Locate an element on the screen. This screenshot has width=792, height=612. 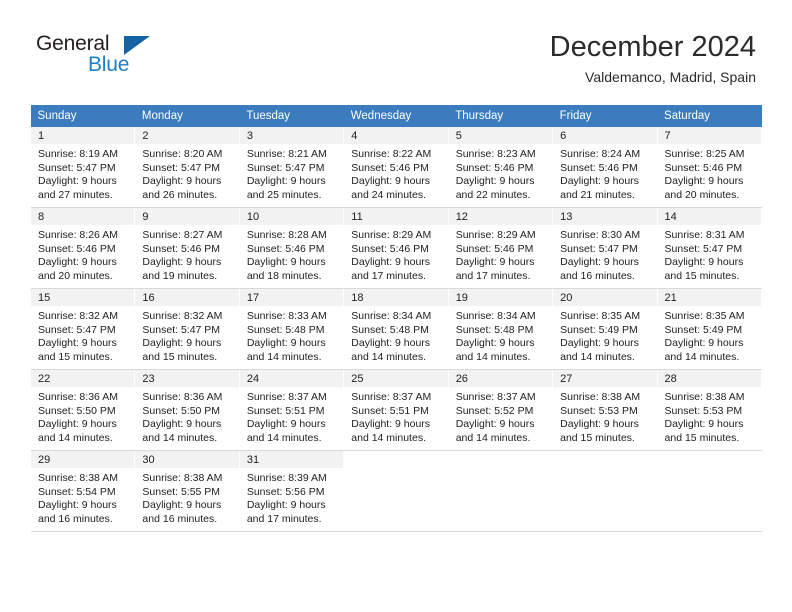
day-detail-sunset: Sunset: 5:48 PM is located at coordinates (494, 329).